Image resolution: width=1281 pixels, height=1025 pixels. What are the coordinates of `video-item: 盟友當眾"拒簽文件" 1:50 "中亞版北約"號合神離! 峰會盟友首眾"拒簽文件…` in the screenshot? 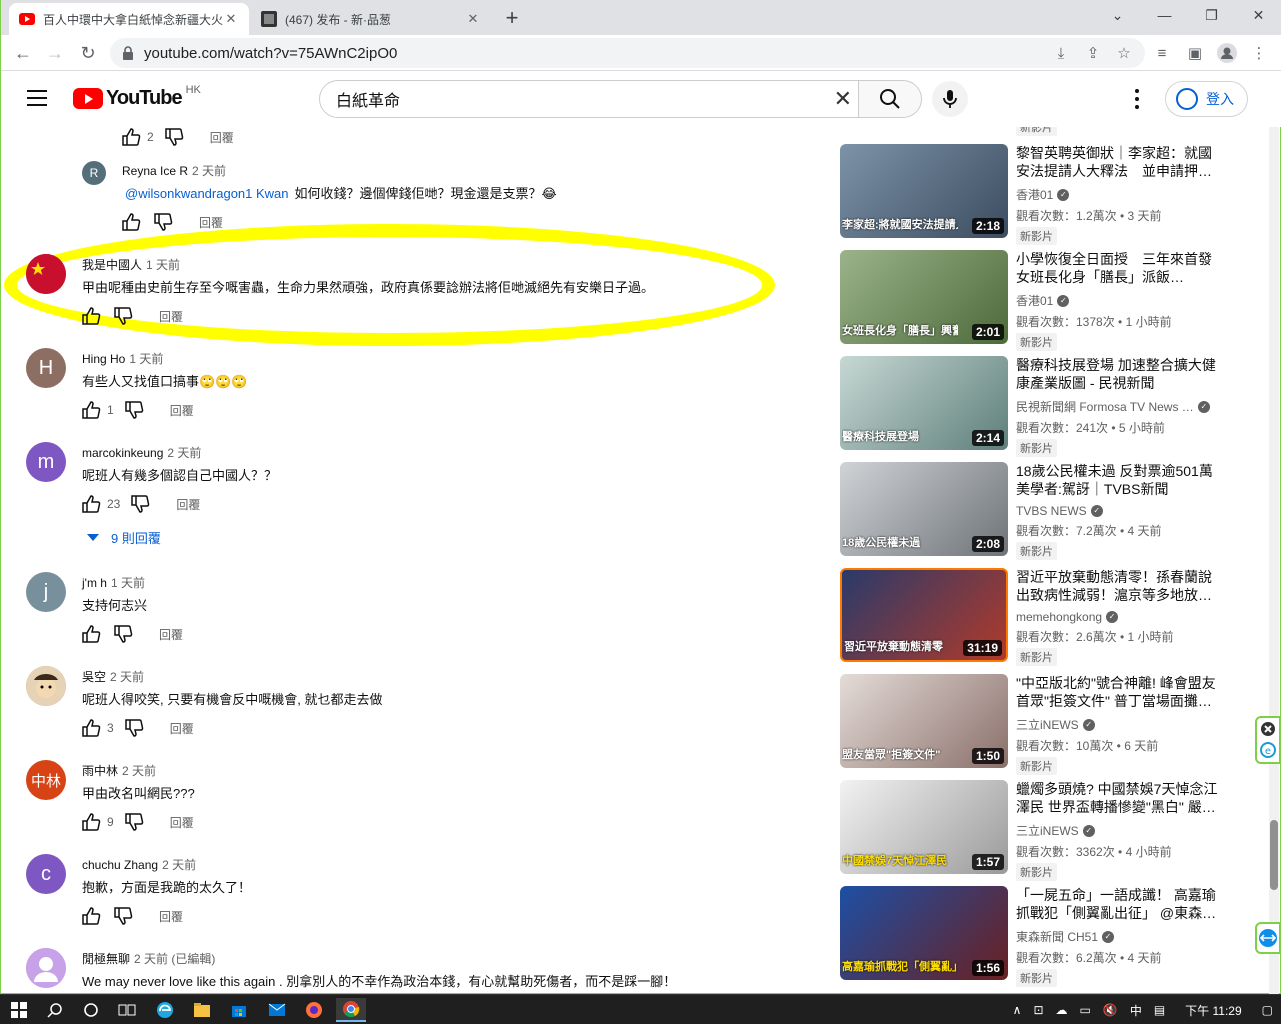 It's located at (1034, 724).